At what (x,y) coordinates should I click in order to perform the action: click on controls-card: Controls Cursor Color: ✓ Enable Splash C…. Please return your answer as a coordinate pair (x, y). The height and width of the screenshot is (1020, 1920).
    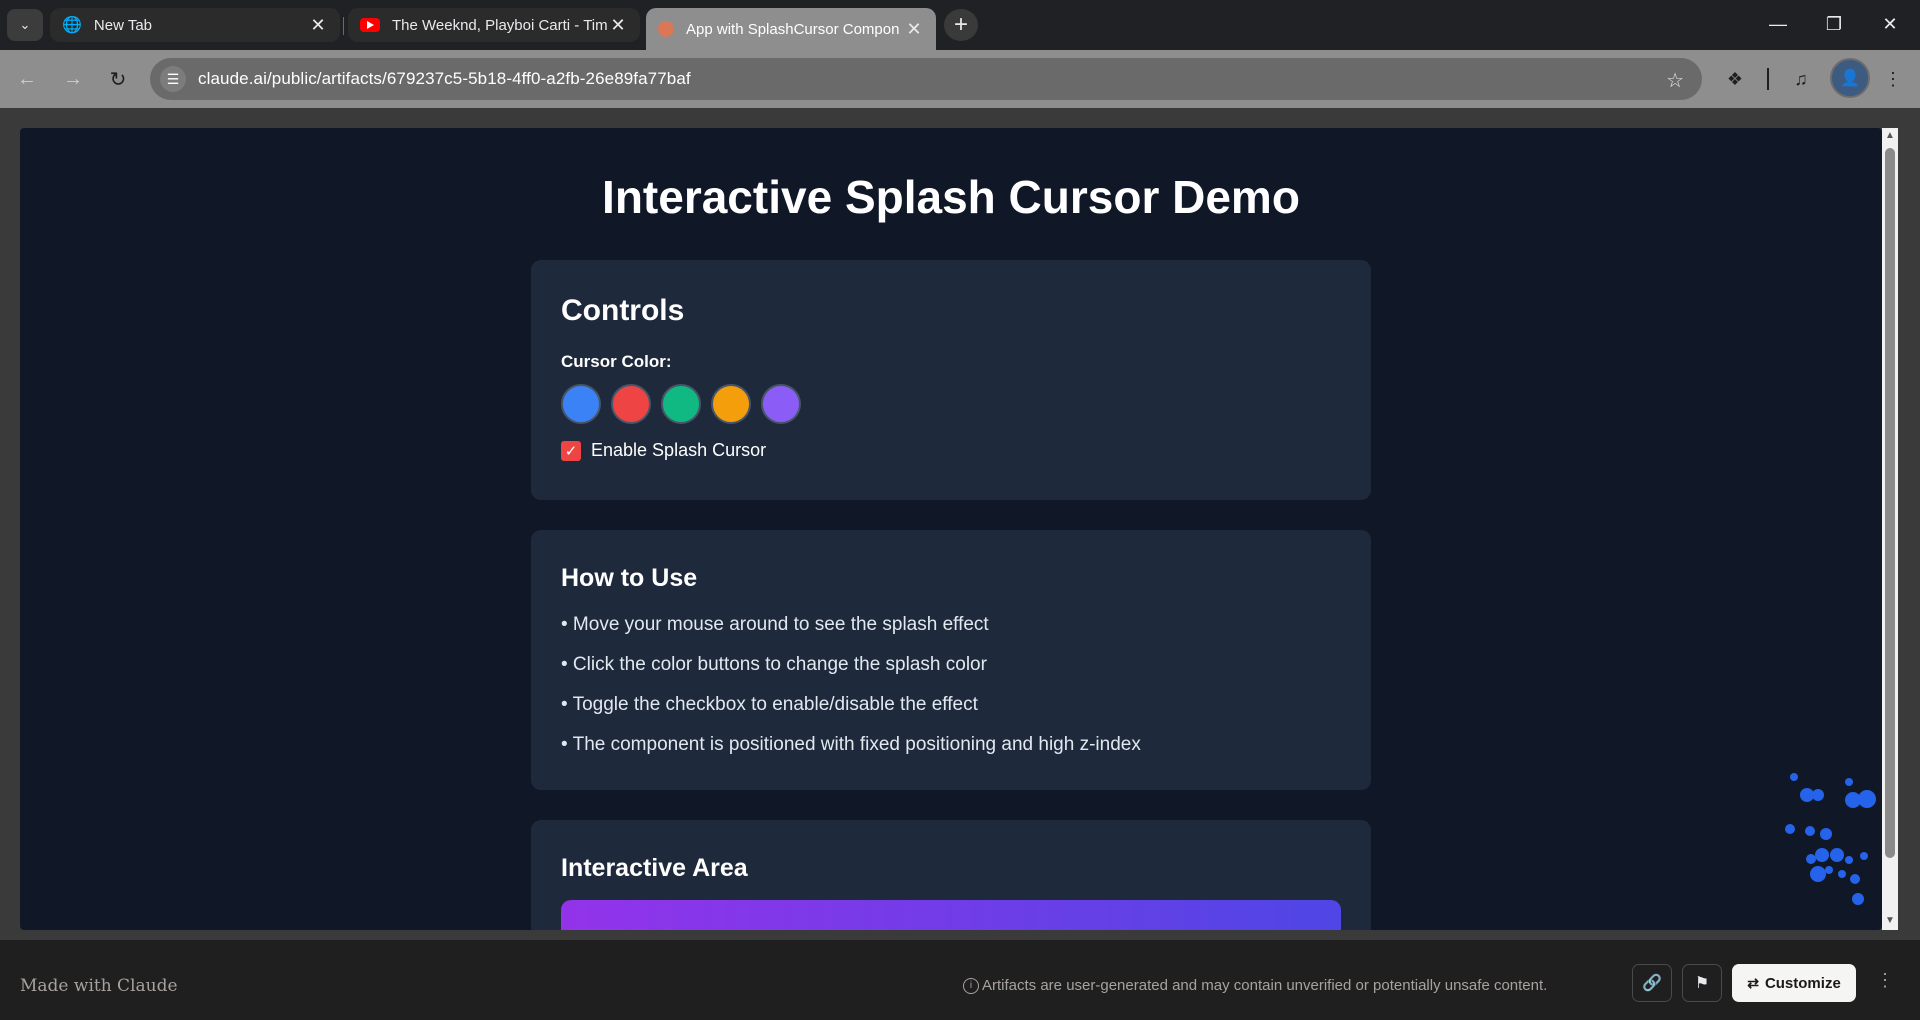
    Looking at the image, I should click on (951, 380).